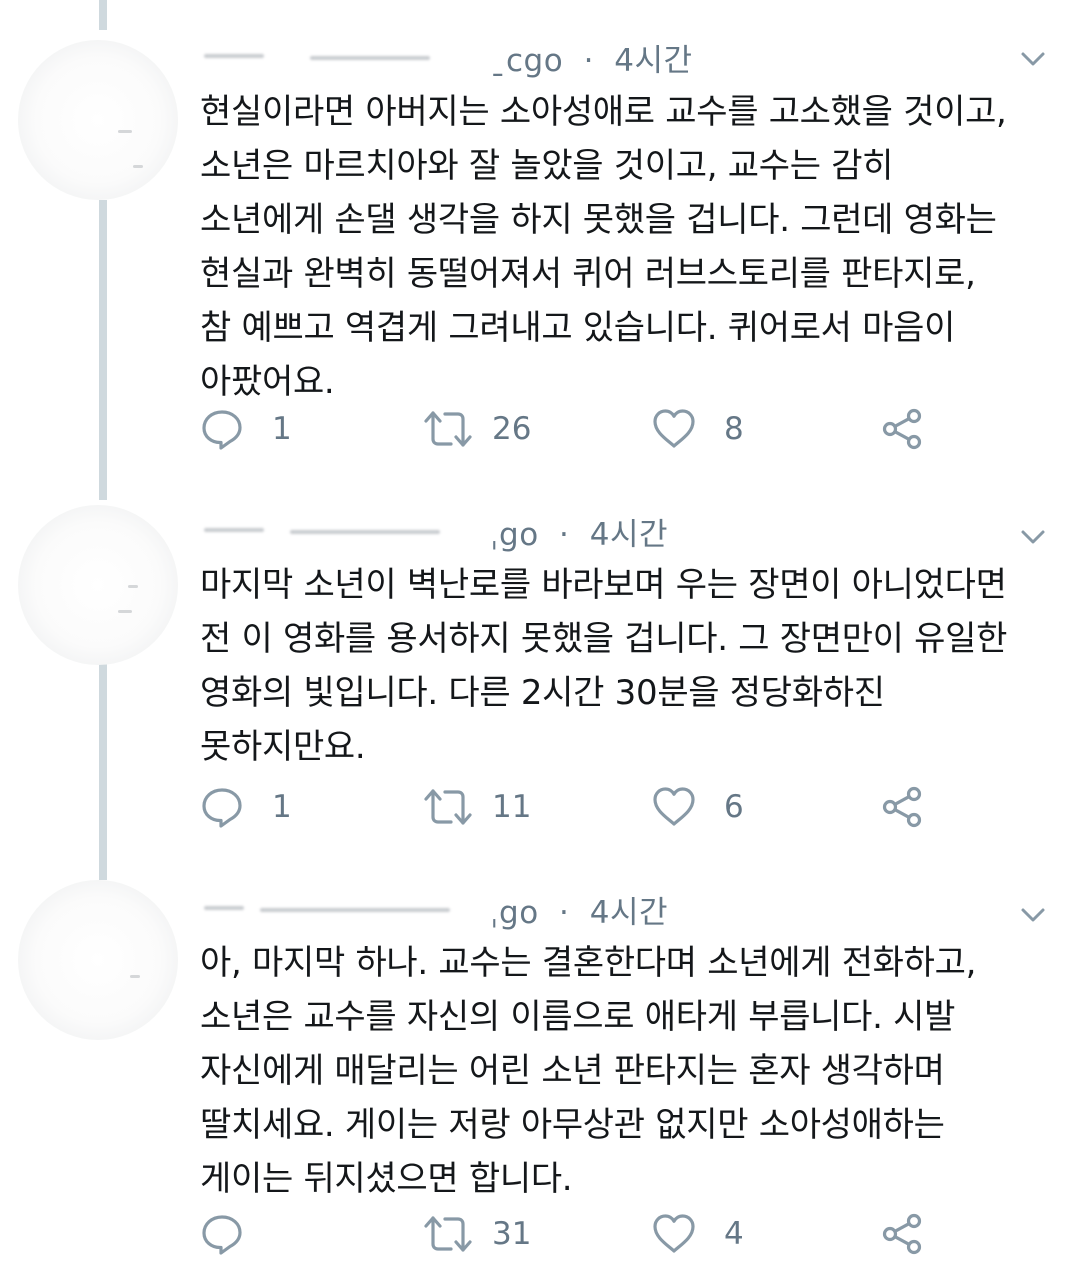 This screenshot has height=1272, width=1080. Describe the element at coordinates (578, 1017) in the screenshot. I see `tweet-text-line: 소년은 교수를 자신의 이름으로 애타게 부릅니다. 시발` at that location.